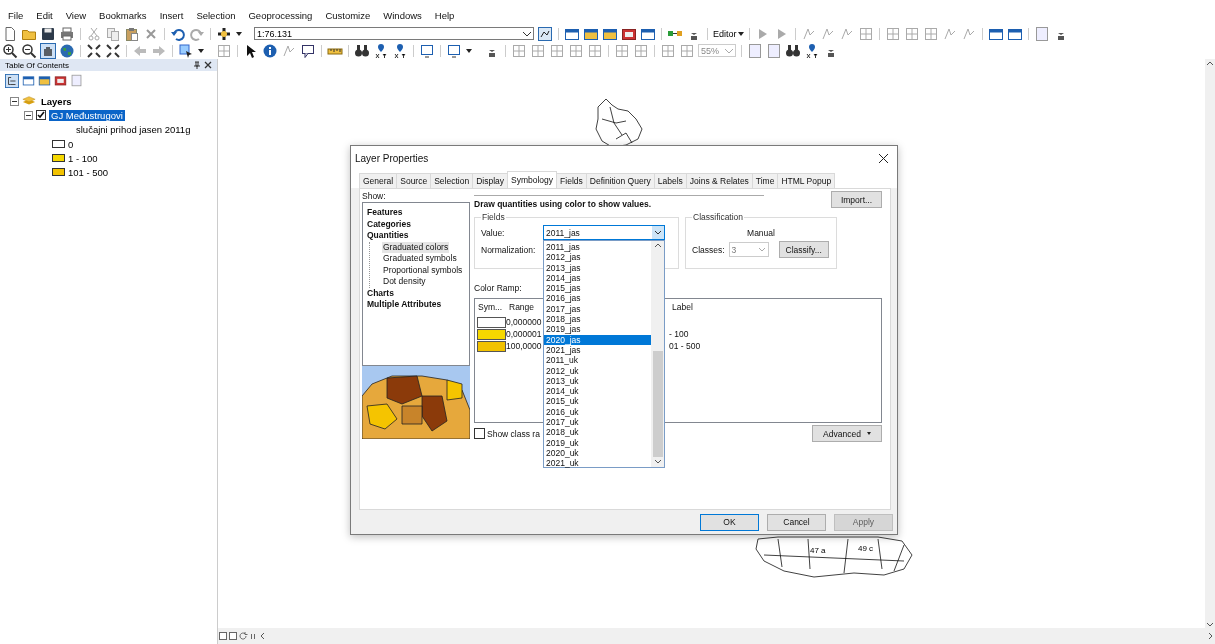  I want to click on dropdown-item: 2018_uk, so click(597, 432).